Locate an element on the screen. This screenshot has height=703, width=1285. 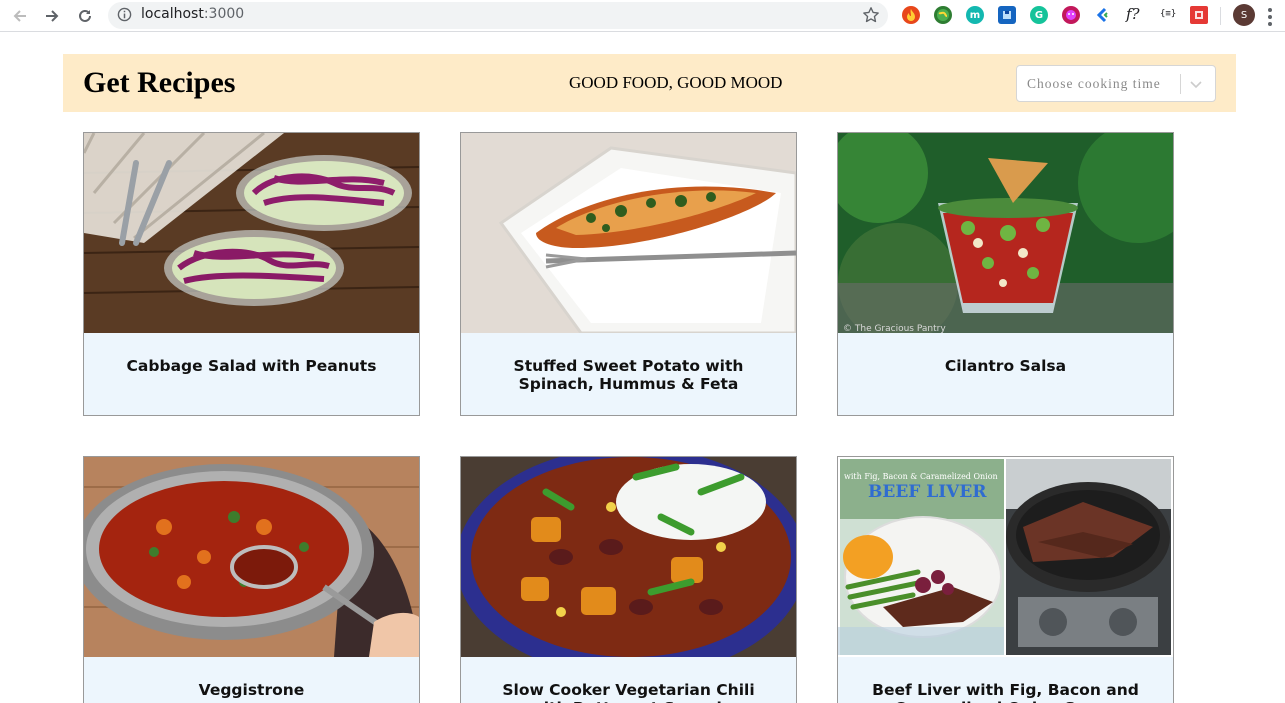
browser-toolbar: localhost:3000 m G f? {≡} S is located at coordinates (642, 16).